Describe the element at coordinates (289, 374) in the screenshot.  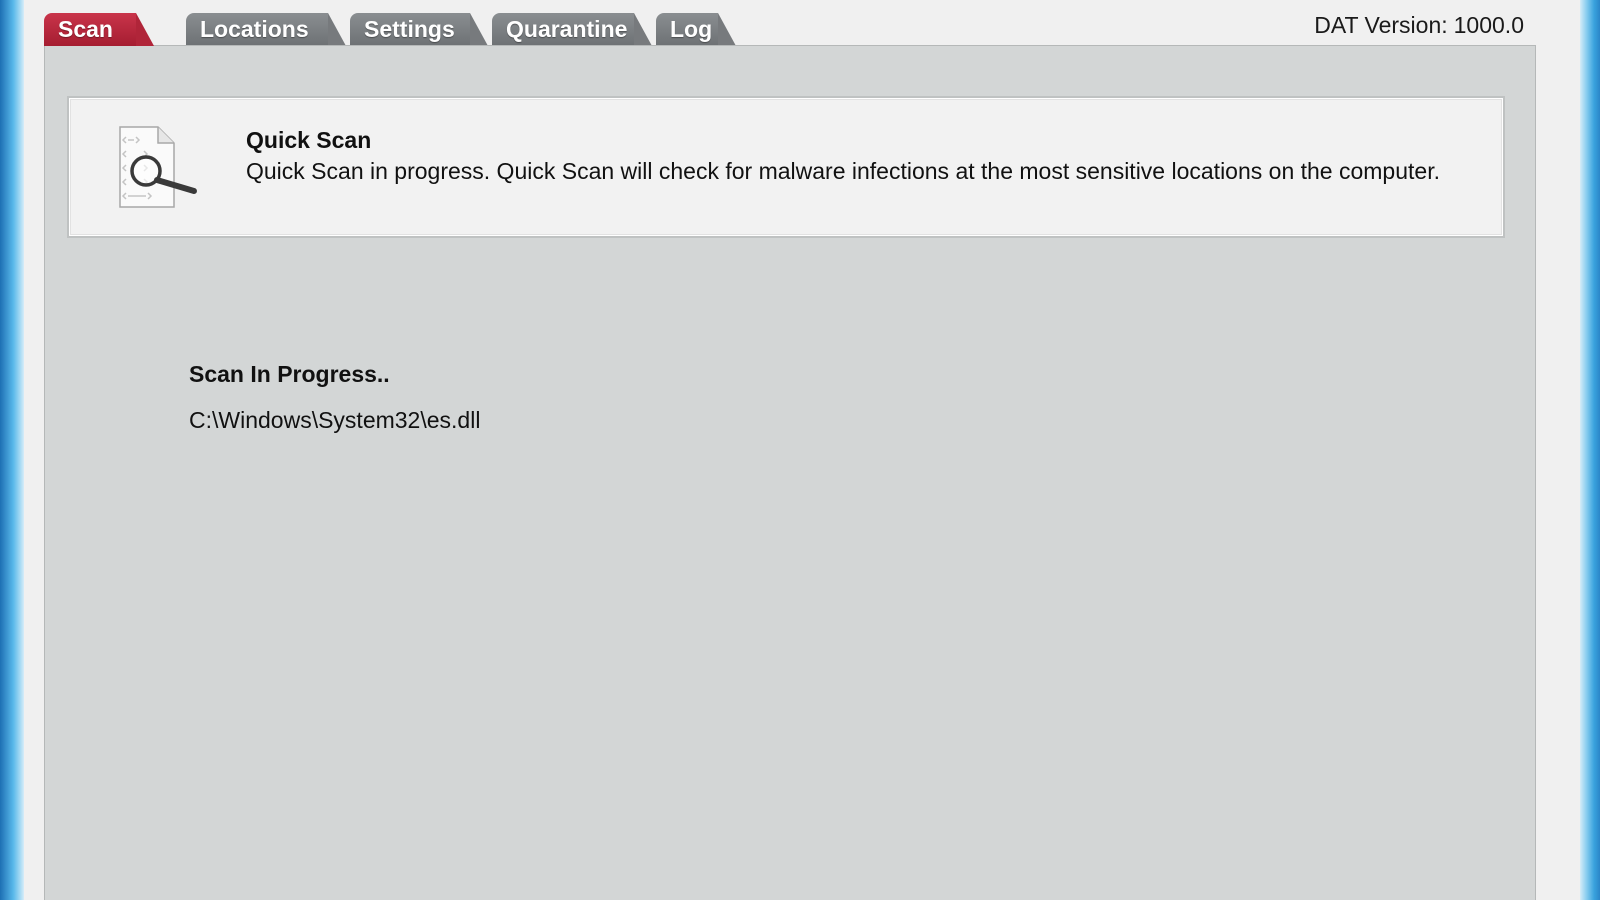
I see `scan-status-text: Scan In Progress..` at that location.